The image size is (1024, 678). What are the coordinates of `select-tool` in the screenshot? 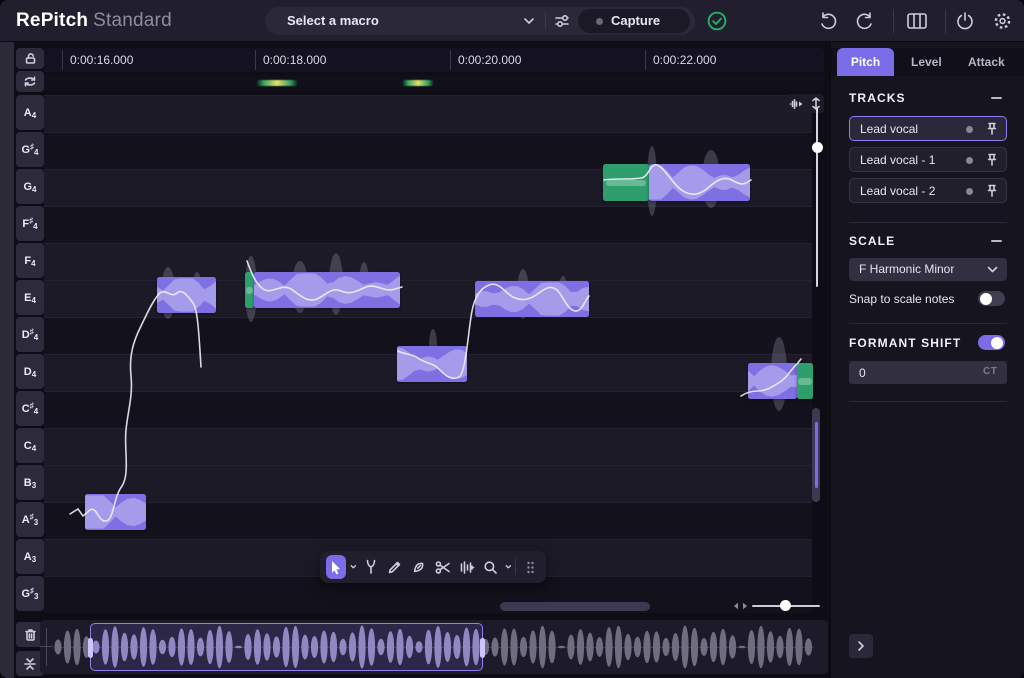 It's located at (336, 567).